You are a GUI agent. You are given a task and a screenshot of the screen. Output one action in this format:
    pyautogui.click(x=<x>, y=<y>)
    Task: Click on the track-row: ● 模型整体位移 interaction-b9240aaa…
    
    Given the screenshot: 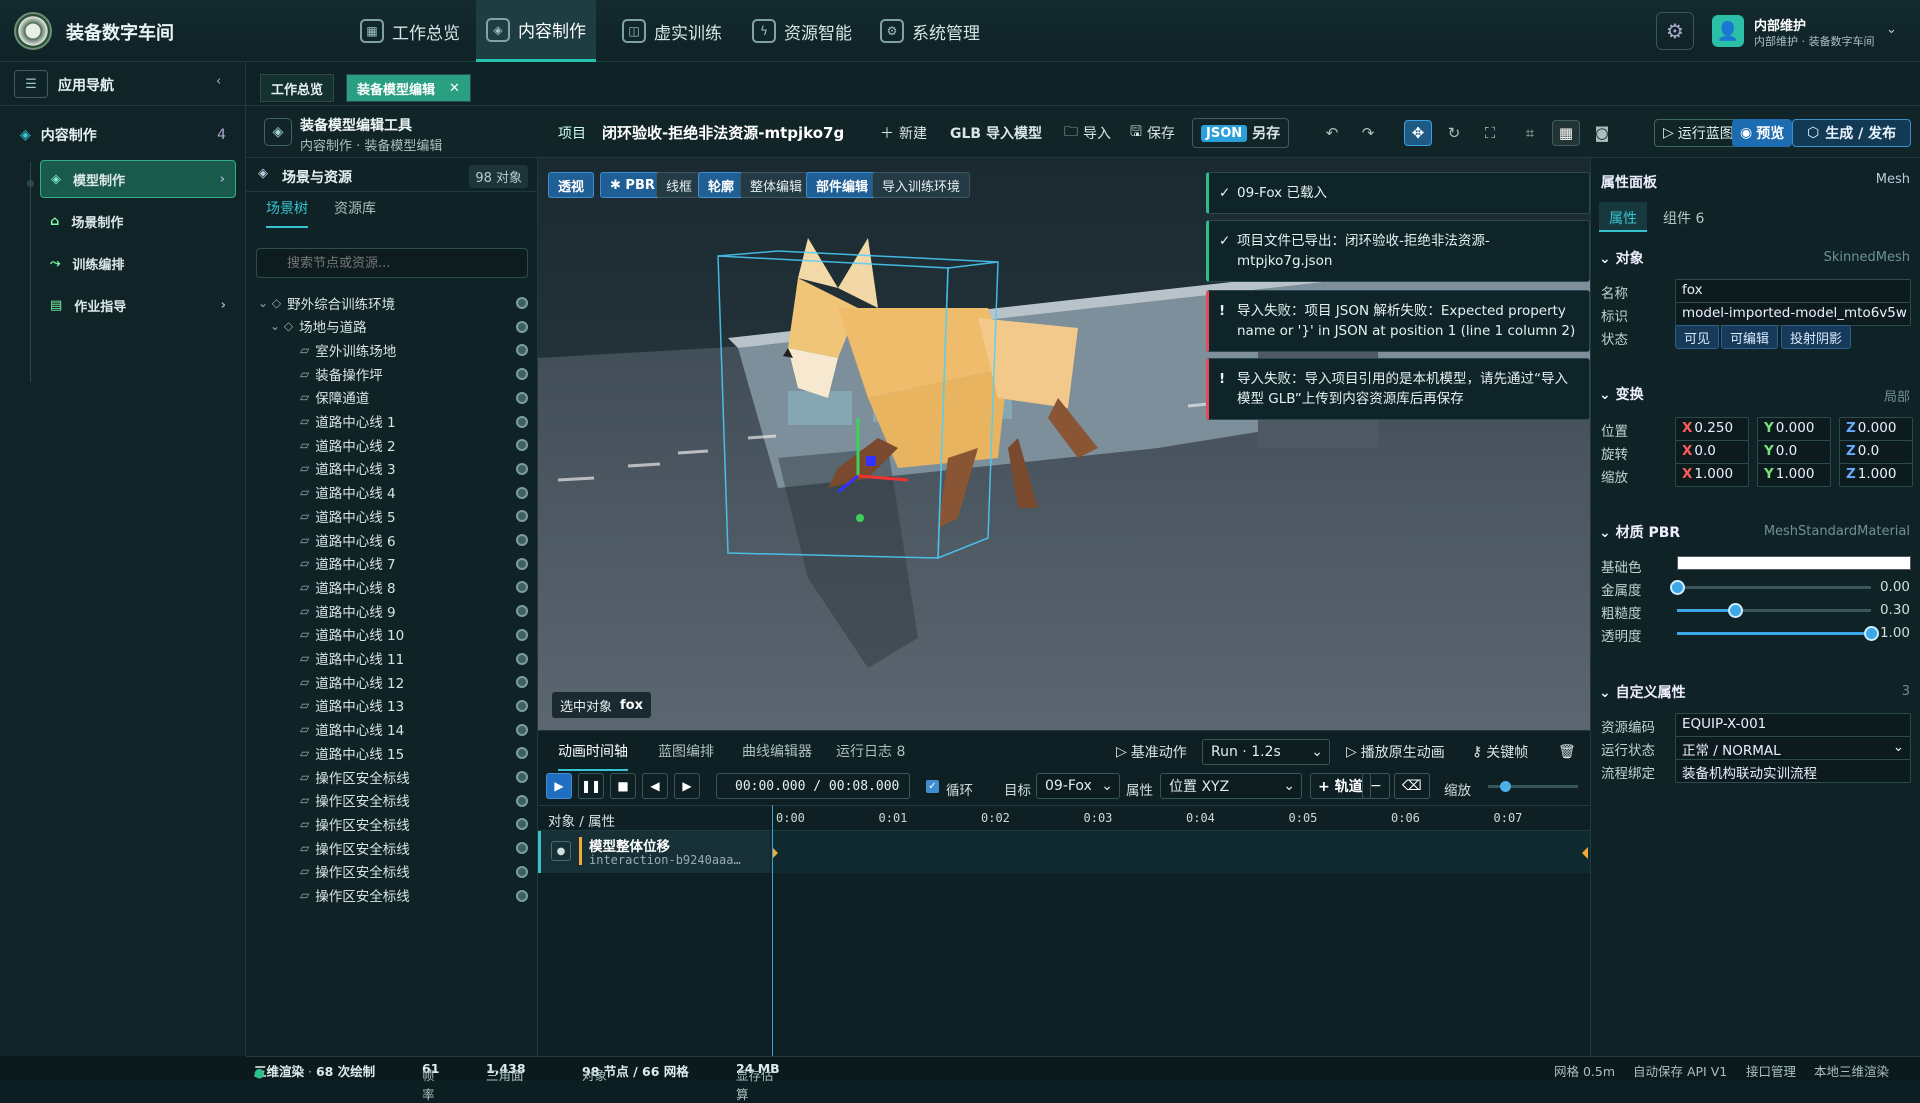 What is the action you would take?
    pyautogui.click(x=654, y=852)
    